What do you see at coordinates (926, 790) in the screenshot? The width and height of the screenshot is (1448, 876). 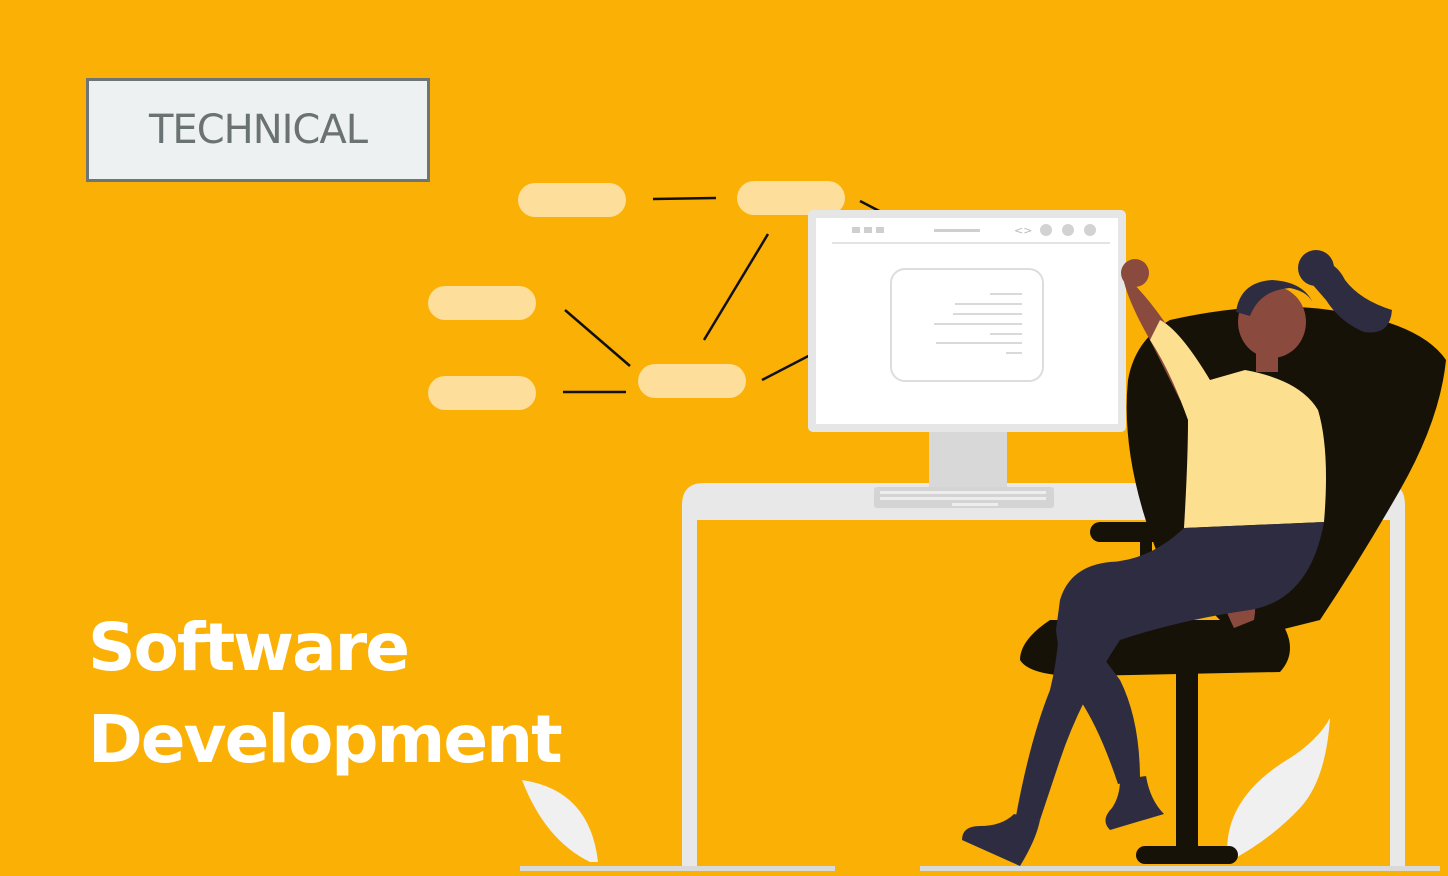 I see `plant-leaf` at bounding box center [926, 790].